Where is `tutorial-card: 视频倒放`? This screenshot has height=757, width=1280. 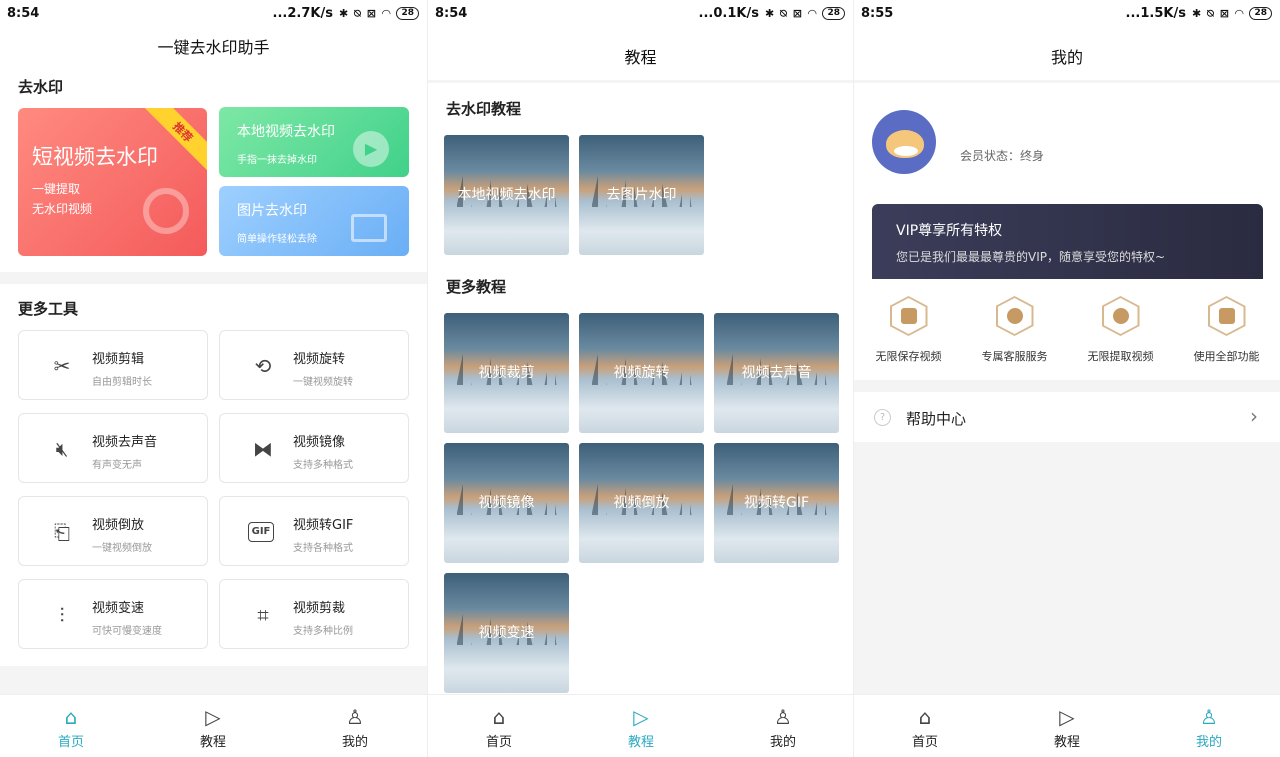
tutorial-card: 视频倒放 is located at coordinates (641, 503).